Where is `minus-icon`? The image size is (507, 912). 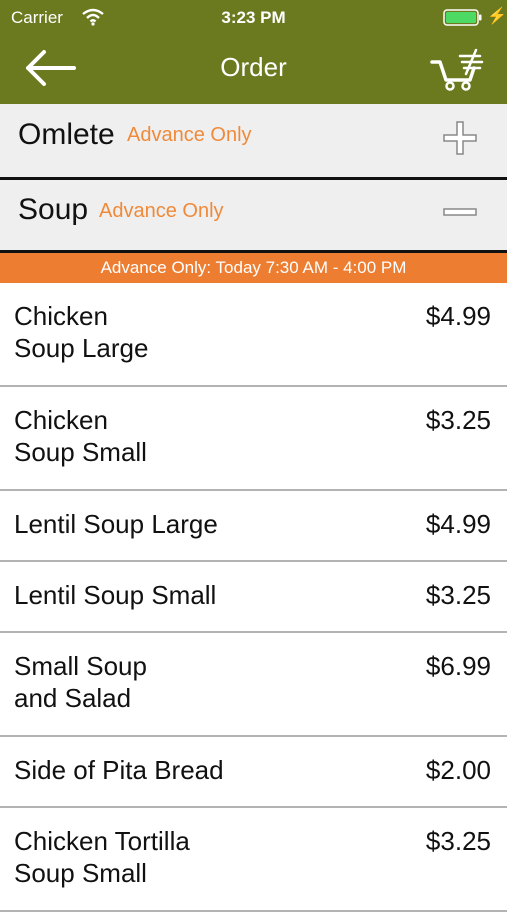 minus-icon is located at coordinates (460, 212).